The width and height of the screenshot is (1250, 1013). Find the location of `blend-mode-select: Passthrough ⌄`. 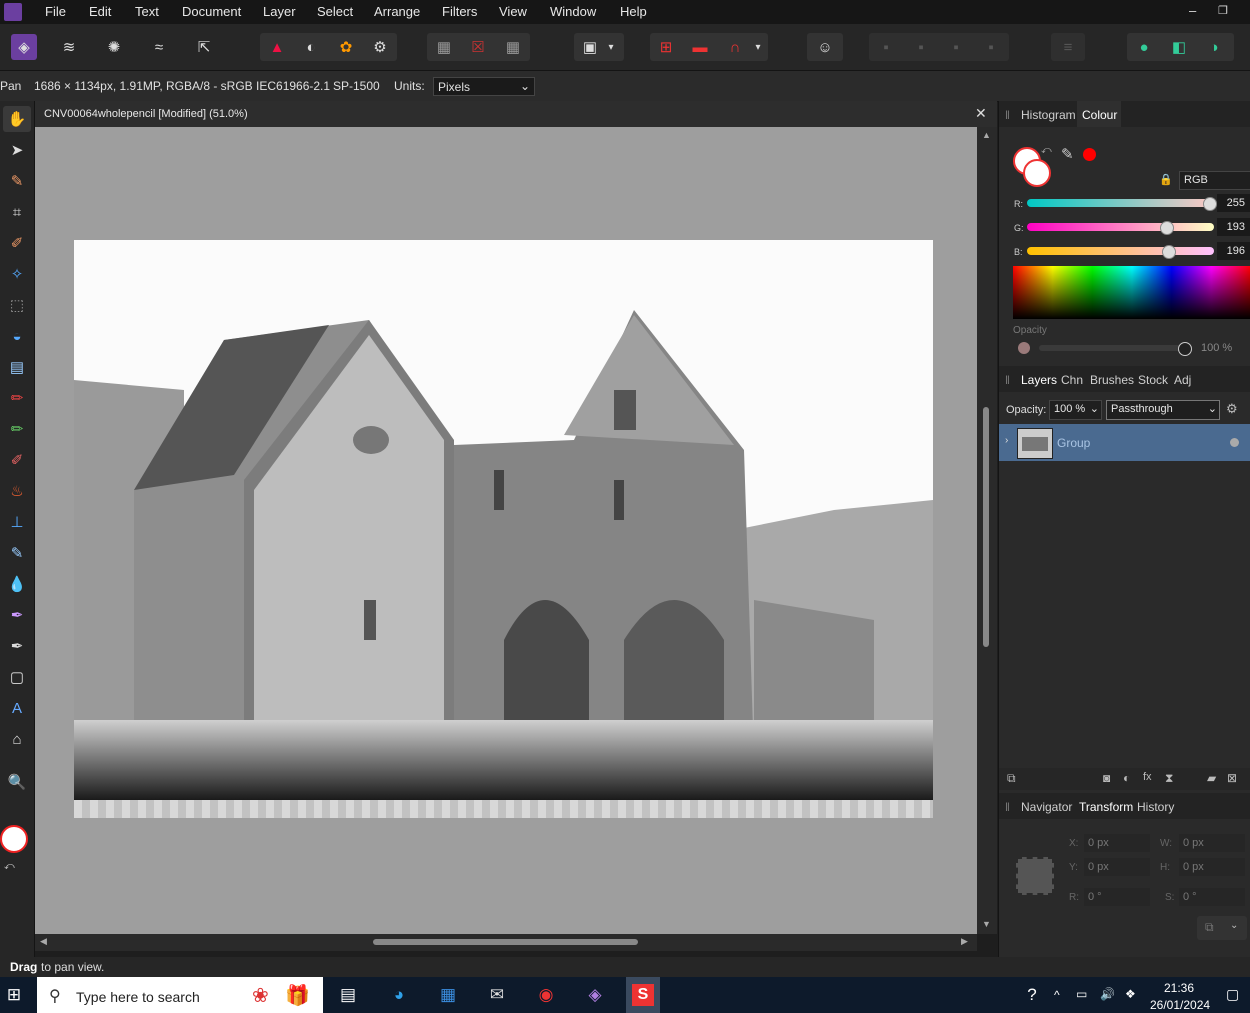

blend-mode-select: Passthrough ⌄ is located at coordinates (1163, 410).